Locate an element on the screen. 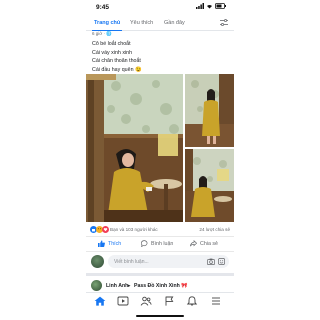 Image resolution: width=320 pixels, height=320 pixels. nav-friends is located at coordinates (147, 302).